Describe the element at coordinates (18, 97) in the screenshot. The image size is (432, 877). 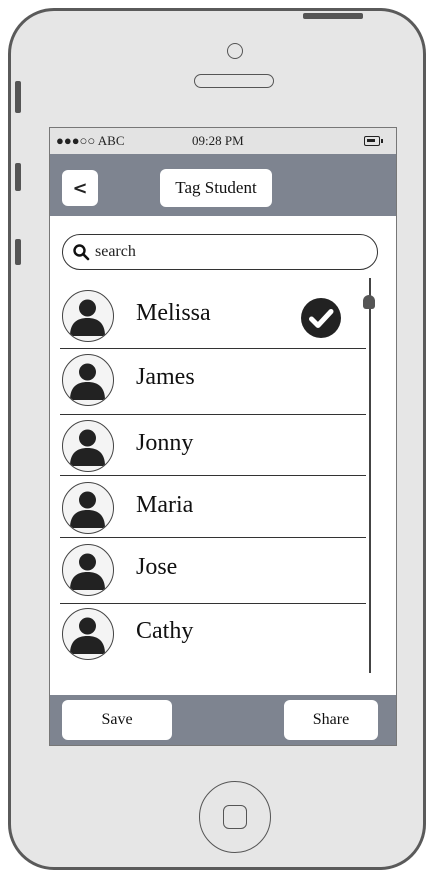
I see `mute-switch` at that location.